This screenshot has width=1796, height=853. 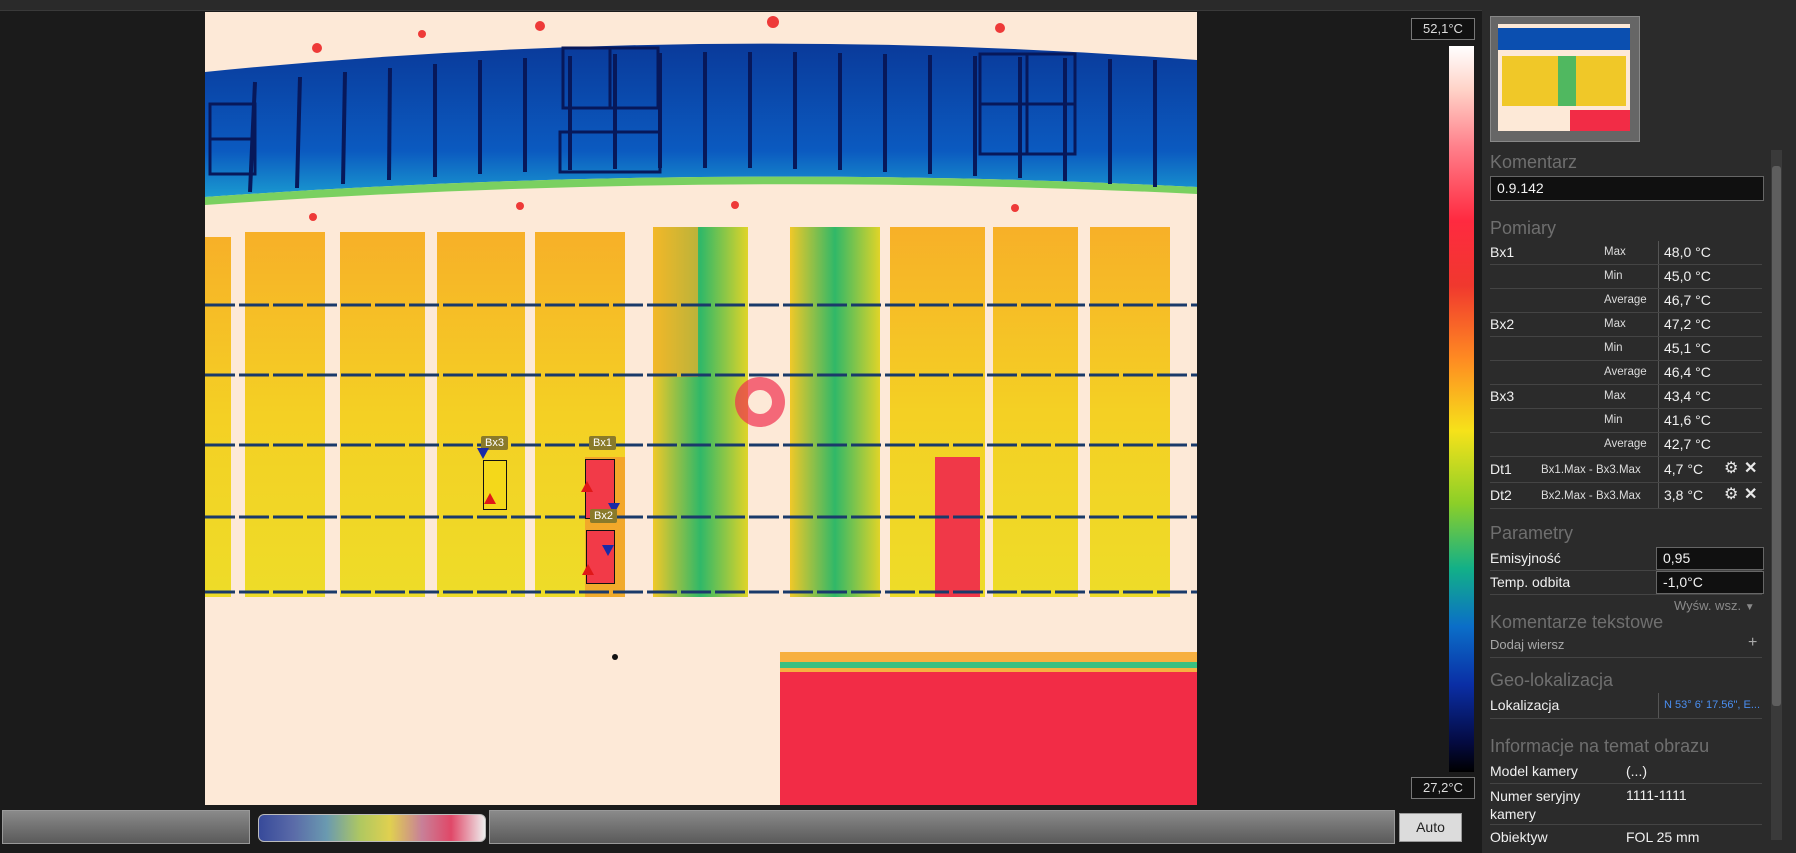 What do you see at coordinates (1710, 252) in the screenshot?
I see `measurement-value: 48,0 °C` at bounding box center [1710, 252].